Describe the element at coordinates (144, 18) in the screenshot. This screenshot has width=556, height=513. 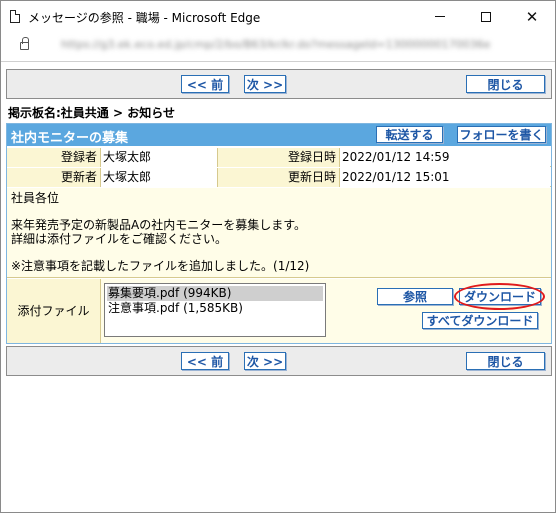
I see `window-title: メッセージの参照 - 職場 - Microsoft Edge` at that location.